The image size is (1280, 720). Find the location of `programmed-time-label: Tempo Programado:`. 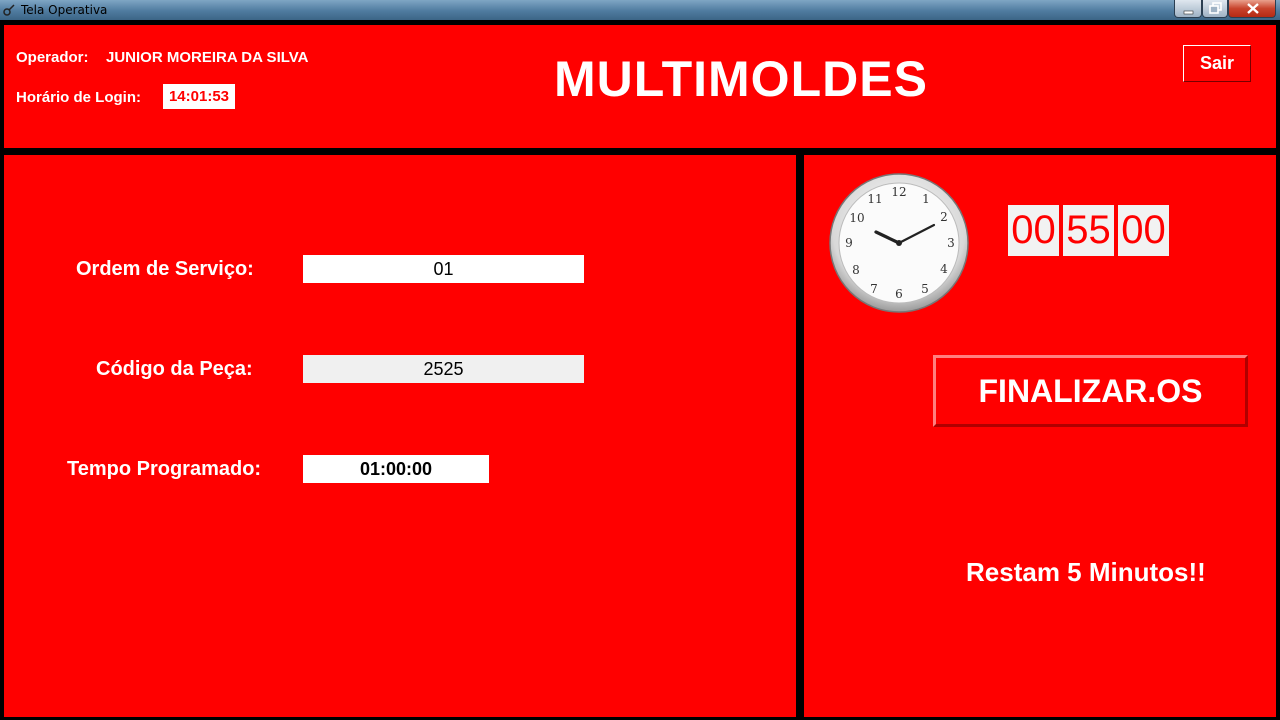

programmed-time-label: Tempo Programado: is located at coordinates (164, 469).